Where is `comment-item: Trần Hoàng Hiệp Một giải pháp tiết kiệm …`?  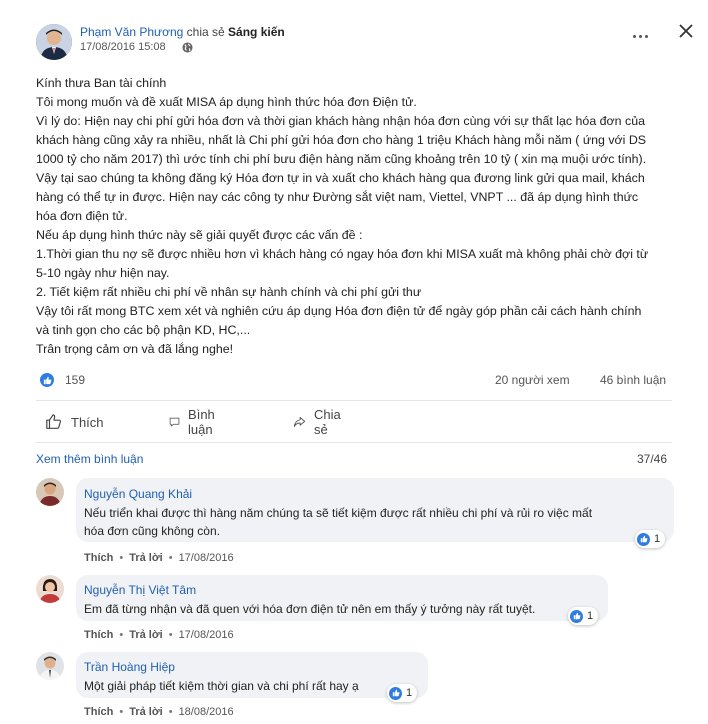
comment-item: Trần Hoàng Hiệp Một giải pháp tiết kiệm … is located at coordinates (356, 687).